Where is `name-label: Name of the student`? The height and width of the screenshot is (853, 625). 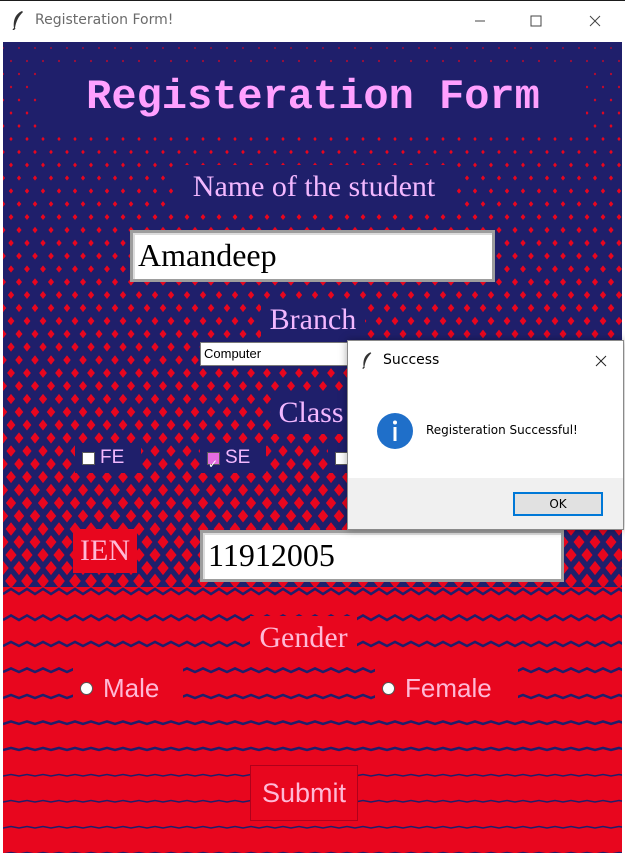 name-label: Name of the student is located at coordinates (314, 187).